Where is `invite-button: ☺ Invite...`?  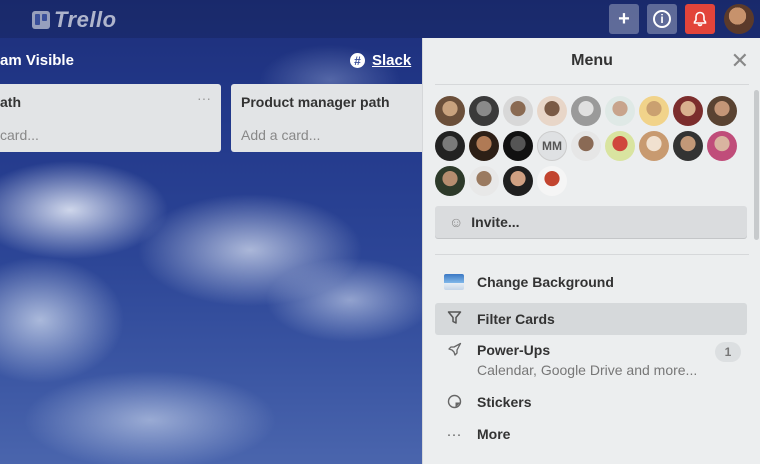
invite-button: ☺ Invite... is located at coordinates (591, 222).